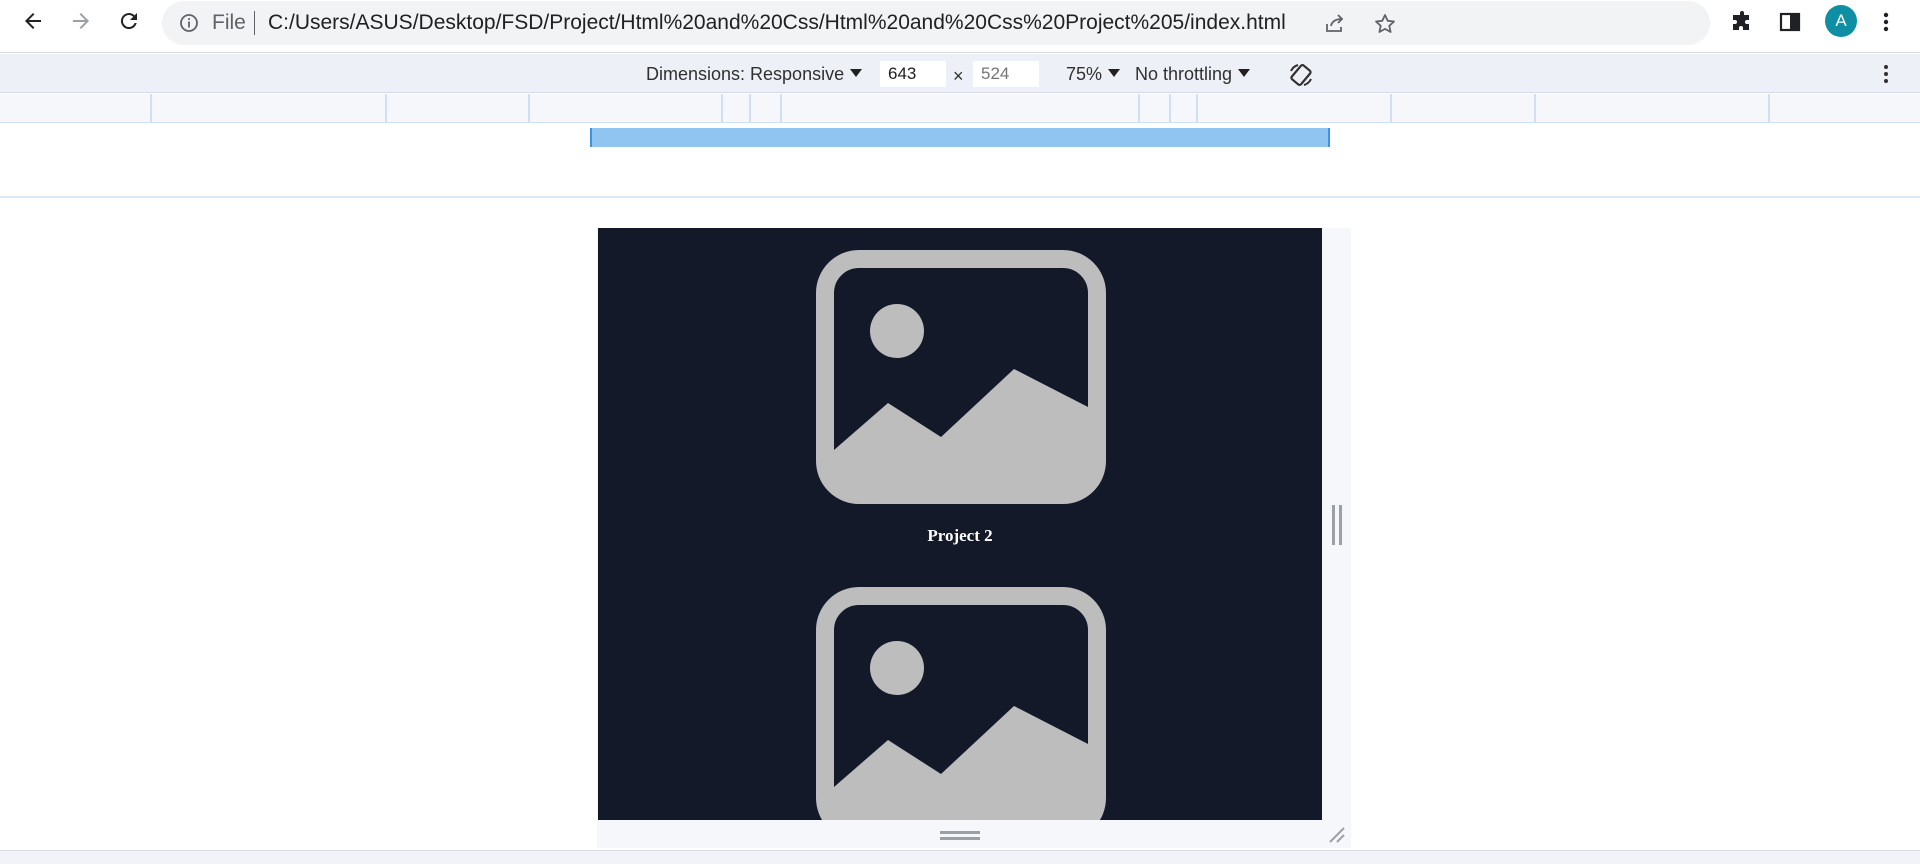  I want to click on zoom-label: 75%, so click(1084, 74).